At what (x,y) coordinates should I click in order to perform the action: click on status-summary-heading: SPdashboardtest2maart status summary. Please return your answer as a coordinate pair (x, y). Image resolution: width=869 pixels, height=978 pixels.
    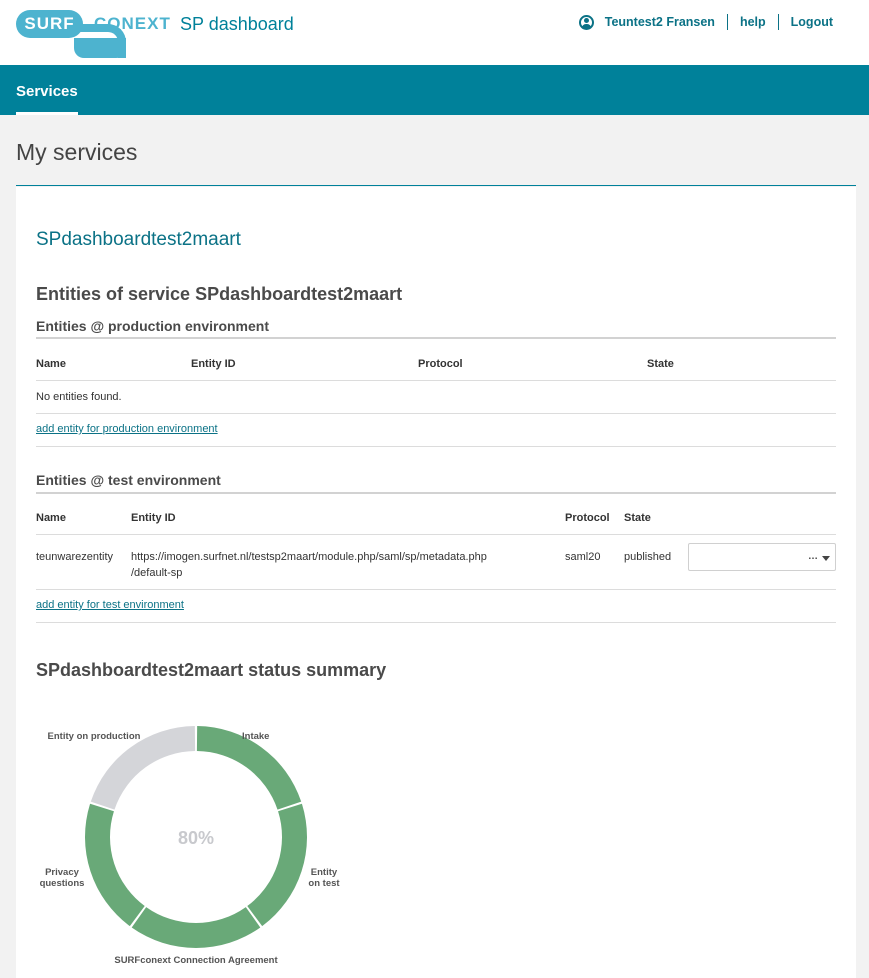
    Looking at the image, I should click on (211, 670).